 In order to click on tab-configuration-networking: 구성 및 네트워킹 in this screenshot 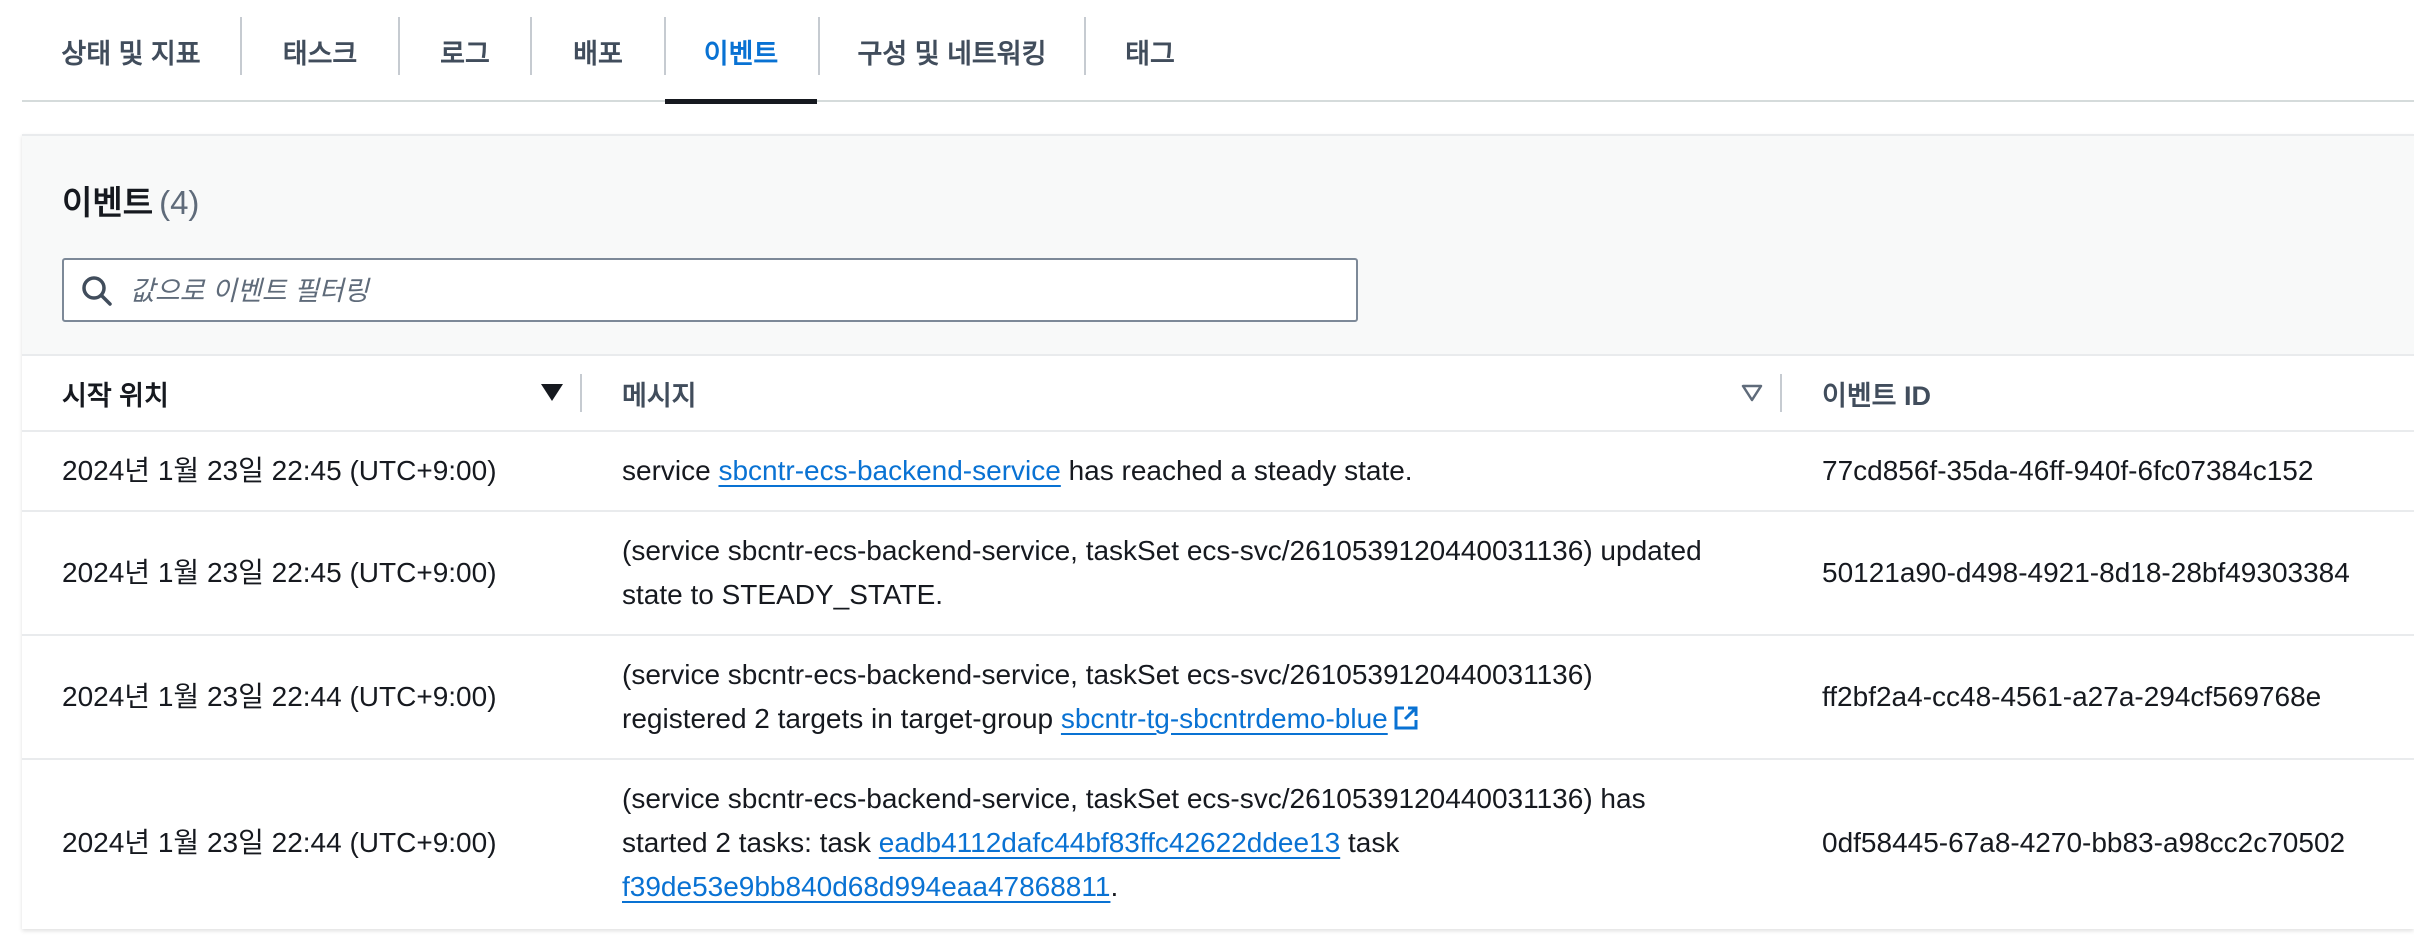, I will do `click(952, 51)`.